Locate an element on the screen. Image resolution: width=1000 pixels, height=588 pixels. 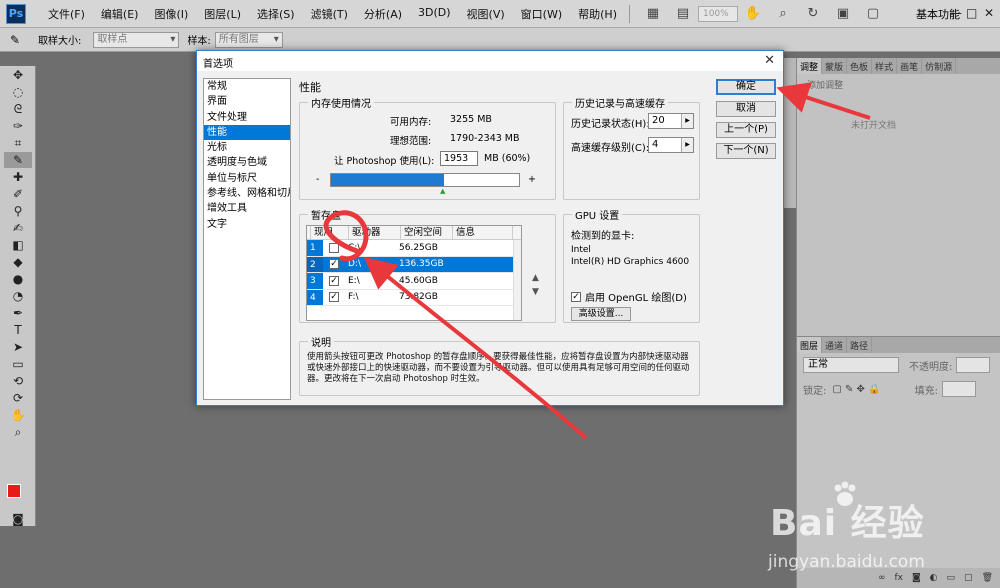
scratch-disk-row: 2 ✓ D:\ 136.35GB is located at coordinates (414, 264).